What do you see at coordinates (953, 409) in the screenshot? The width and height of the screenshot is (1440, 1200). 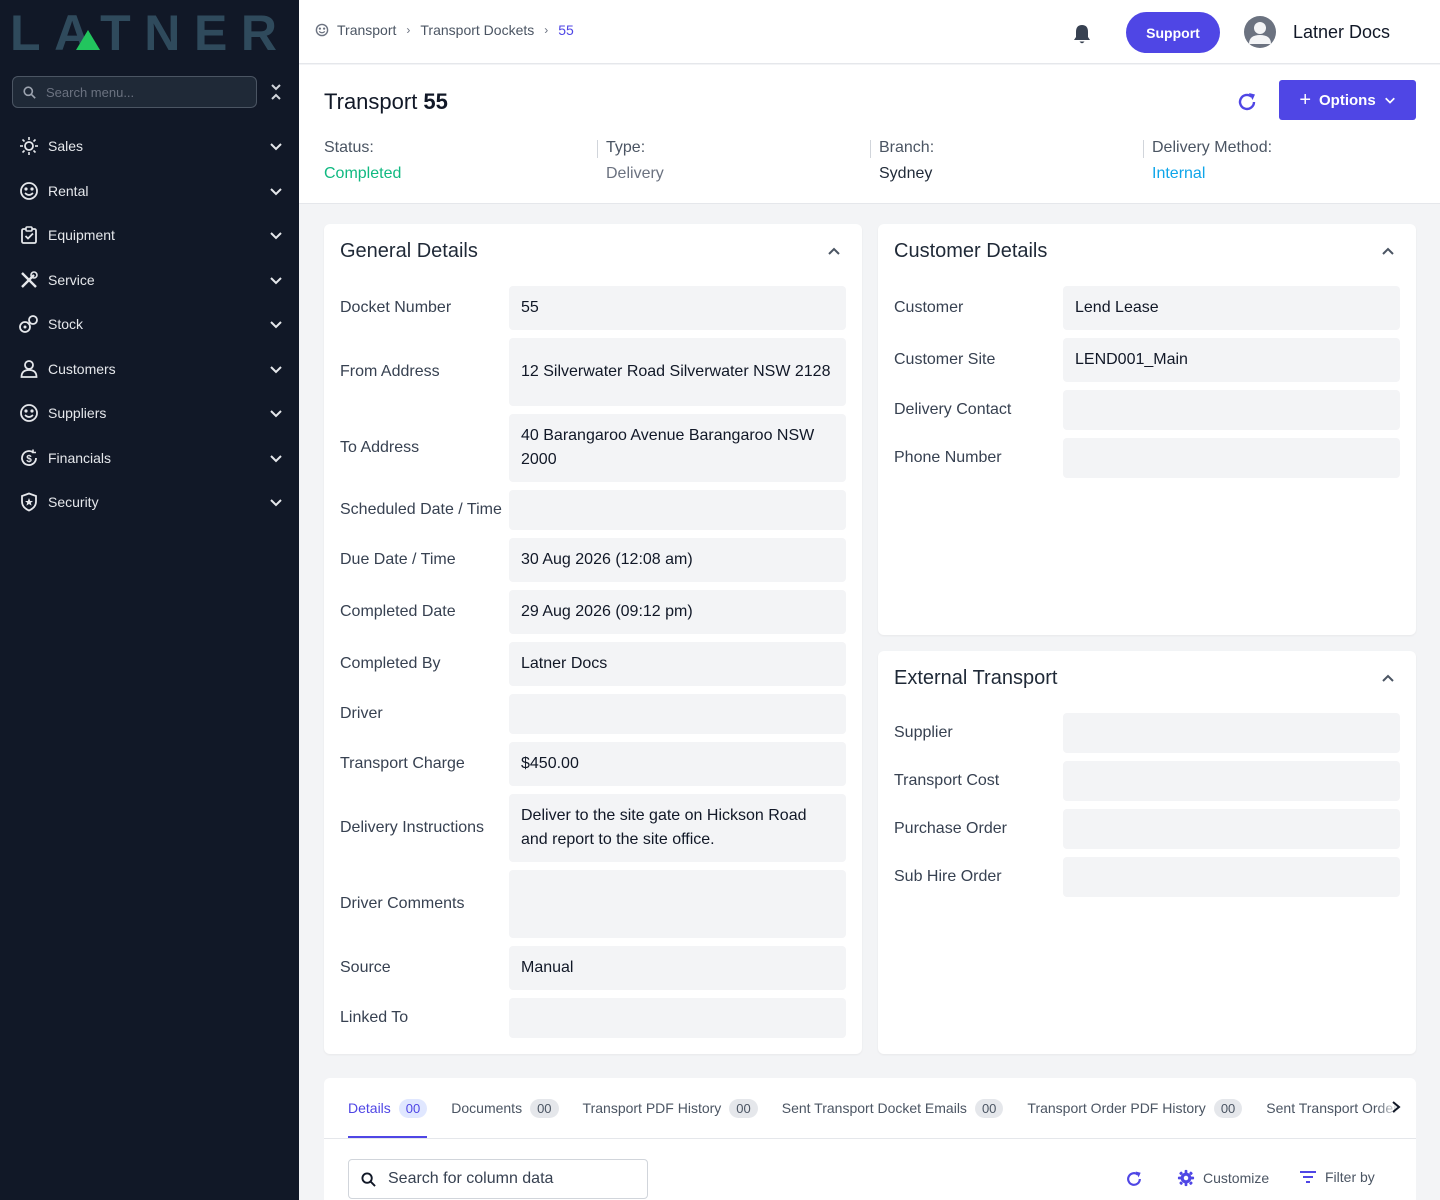 I see `field-label: Delivery Contact` at bounding box center [953, 409].